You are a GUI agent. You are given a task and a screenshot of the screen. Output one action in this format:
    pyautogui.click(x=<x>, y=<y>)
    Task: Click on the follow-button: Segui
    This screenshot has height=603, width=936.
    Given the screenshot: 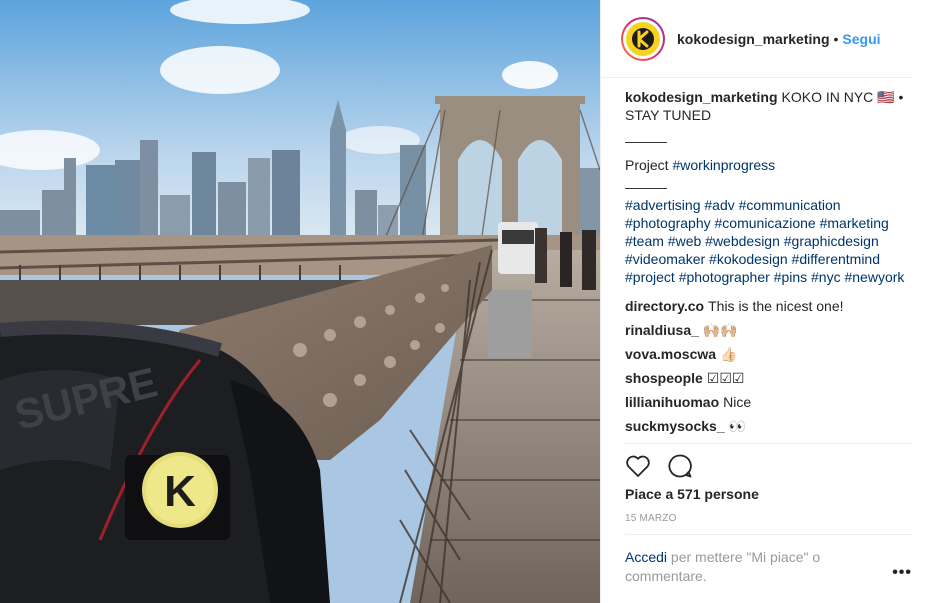 What is the action you would take?
    pyautogui.click(x=861, y=39)
    